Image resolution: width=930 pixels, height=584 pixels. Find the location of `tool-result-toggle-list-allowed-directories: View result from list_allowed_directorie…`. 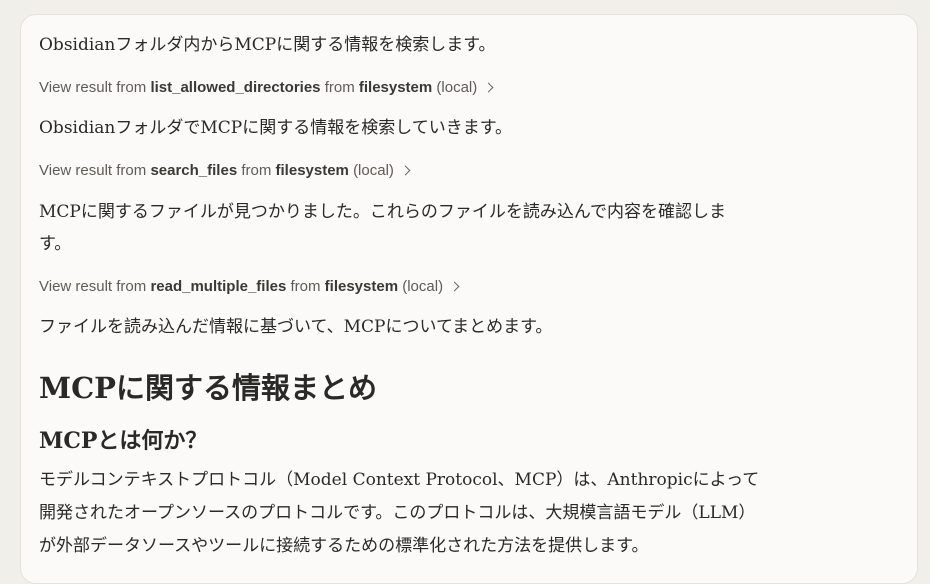

tool-result-toggle-list-allowed-directories: View result from list_allowed_directorie… is located at coordinates (266, 87).